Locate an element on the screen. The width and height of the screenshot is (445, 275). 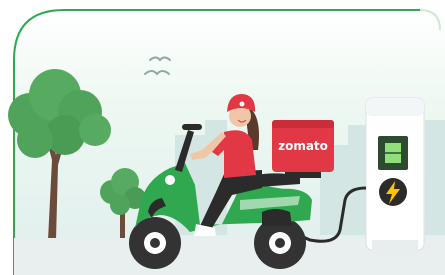
charging-station is located at coordinates (395, 175).